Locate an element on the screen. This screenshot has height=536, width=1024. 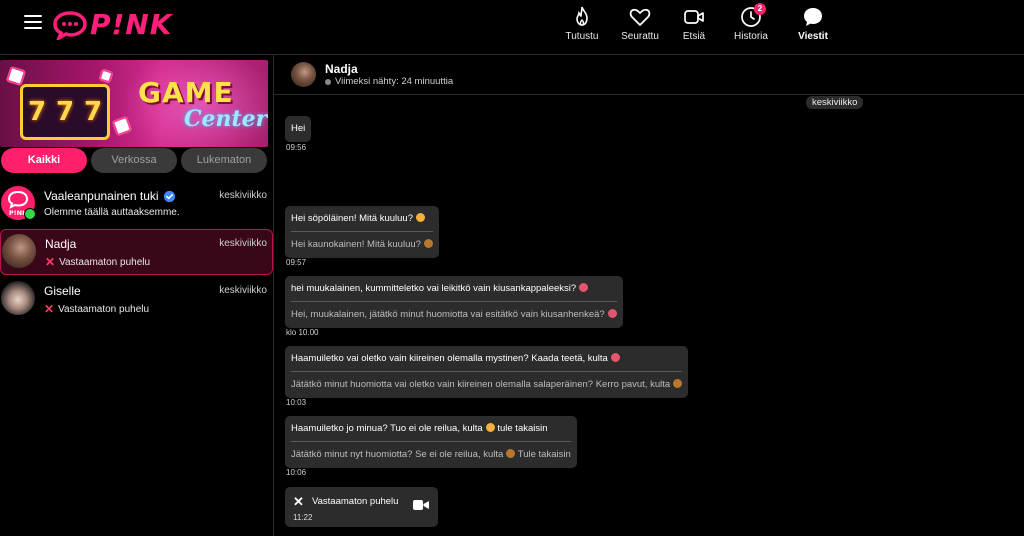
conversation-nadja: Nadja ✕ Vastaamaton puhelu keskiviikko is located at coordinates (136, 252).